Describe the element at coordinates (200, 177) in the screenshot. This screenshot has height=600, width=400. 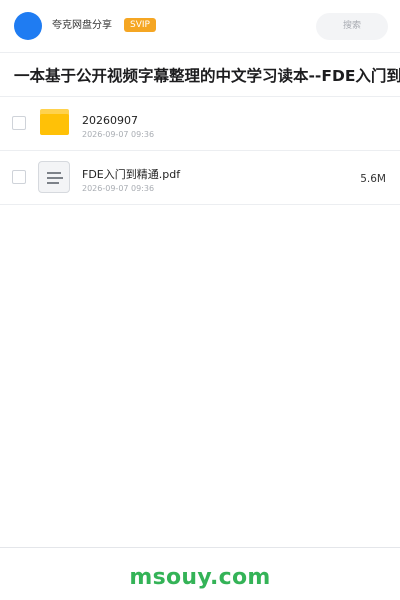
I see `file-row-pdf: FDE入门到精通.pdf 2026-09-07 09:36 5.6M` at that location.